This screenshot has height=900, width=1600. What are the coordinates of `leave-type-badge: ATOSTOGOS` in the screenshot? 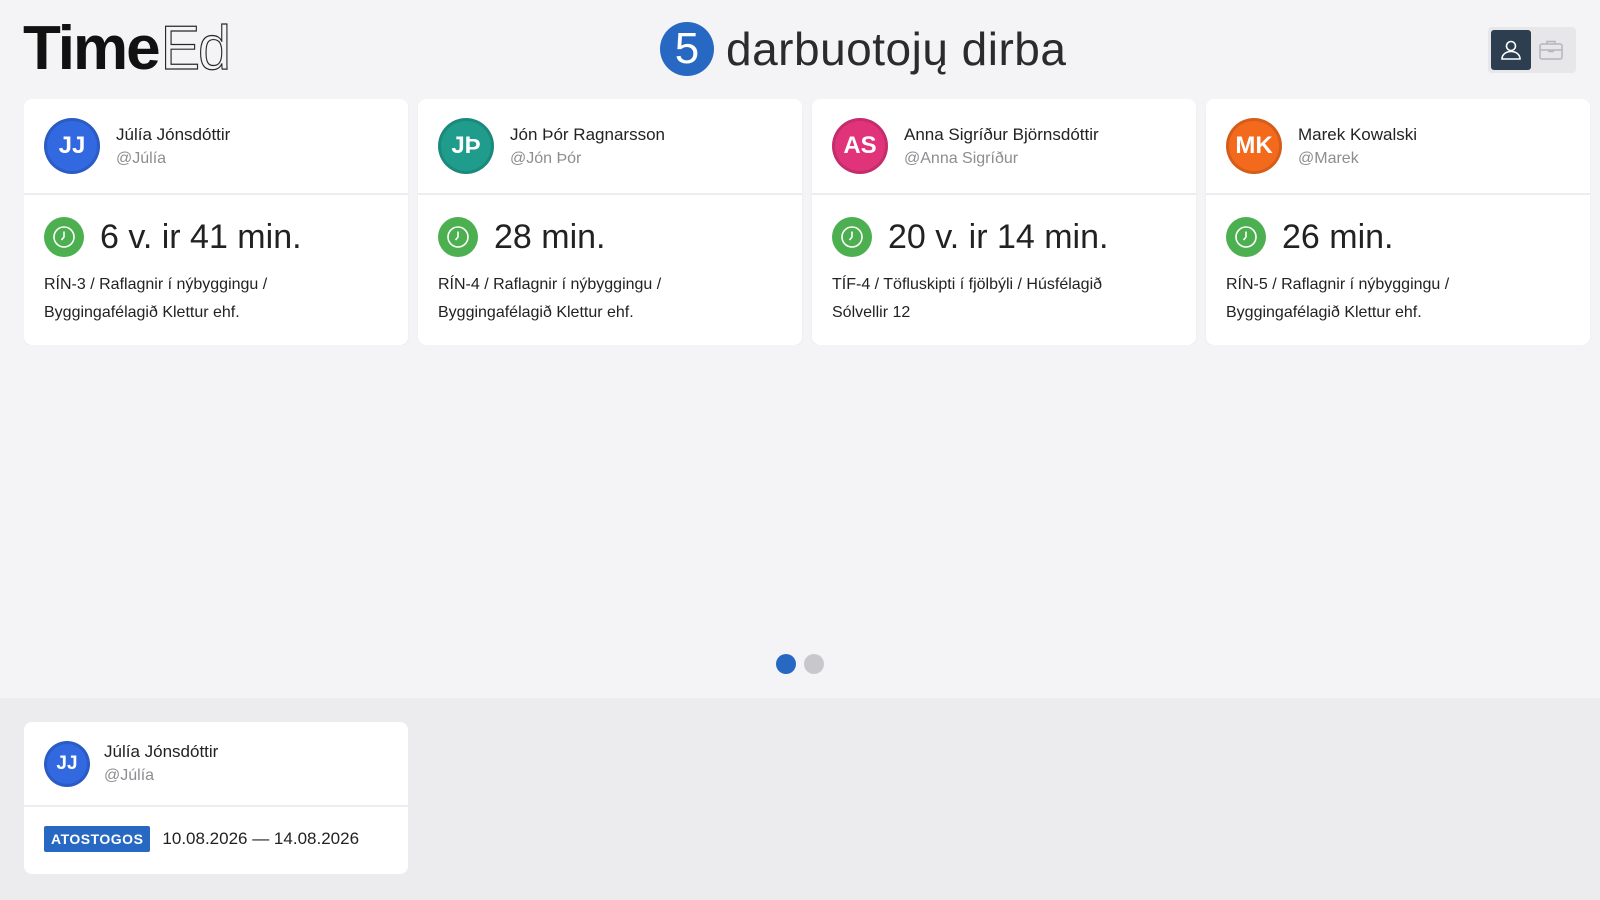 It's located at (97, 839).